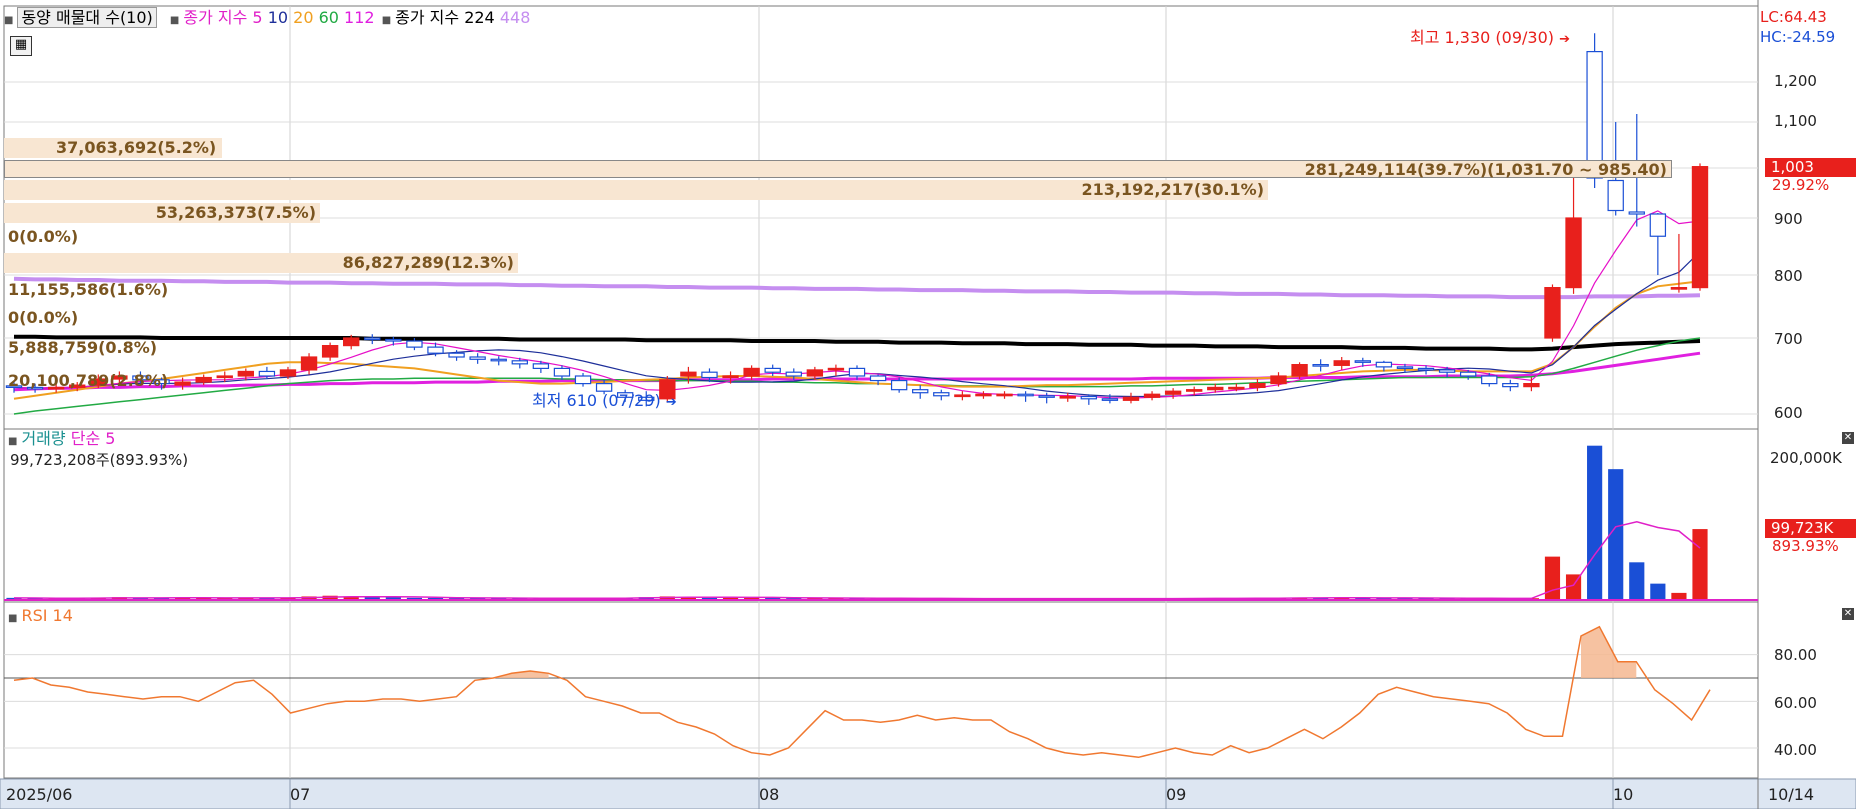 This screenshot has height=809, width=1856. I want to click on rsi-y-tick: 80.00, so click(1795, 655).